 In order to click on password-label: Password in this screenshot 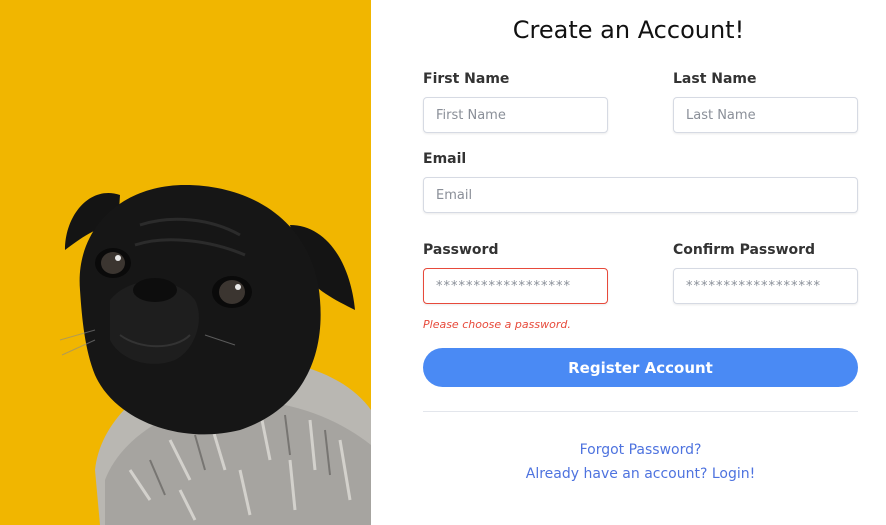, I will do `click(461, 250)`.